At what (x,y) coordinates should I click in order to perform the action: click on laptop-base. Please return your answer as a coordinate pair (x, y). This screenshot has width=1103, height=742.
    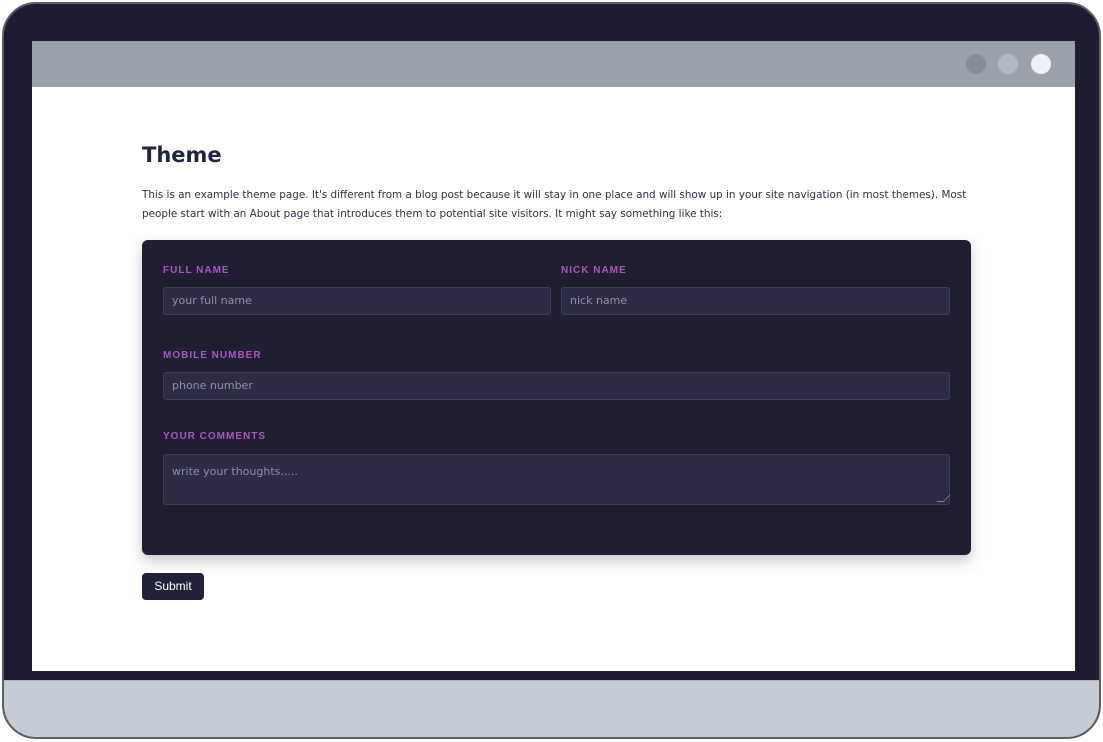
    Looking at the image, I should click on (551, 708).